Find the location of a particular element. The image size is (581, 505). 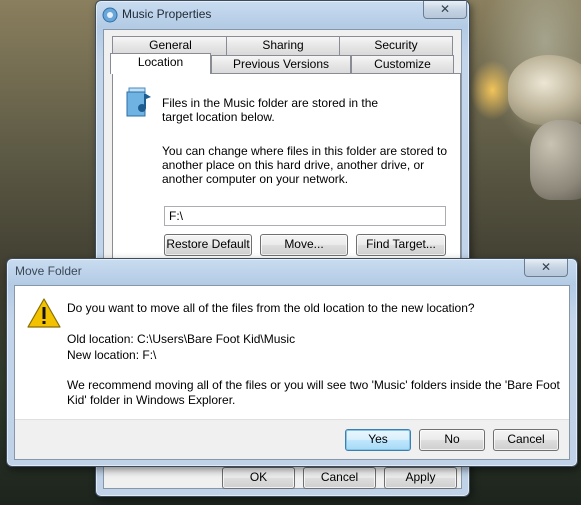

target-path-input: F:\ is located at coordinates (305, 216).